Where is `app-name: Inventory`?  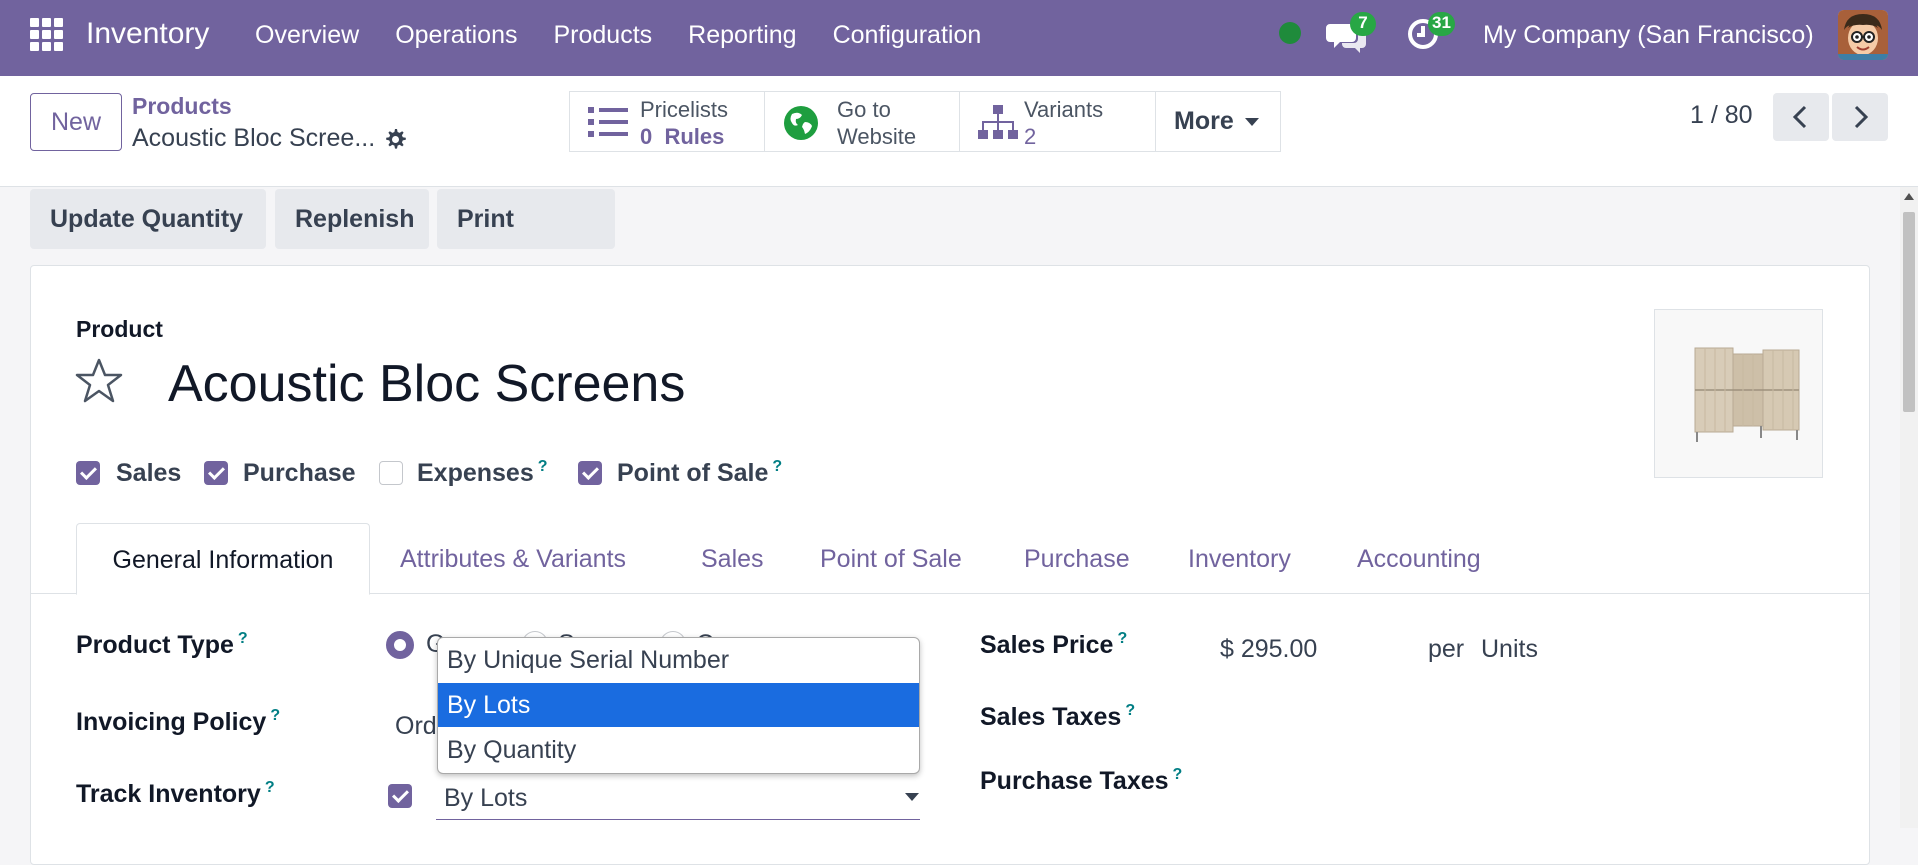 app-name: Inventory is located at coordinates (147, 34).